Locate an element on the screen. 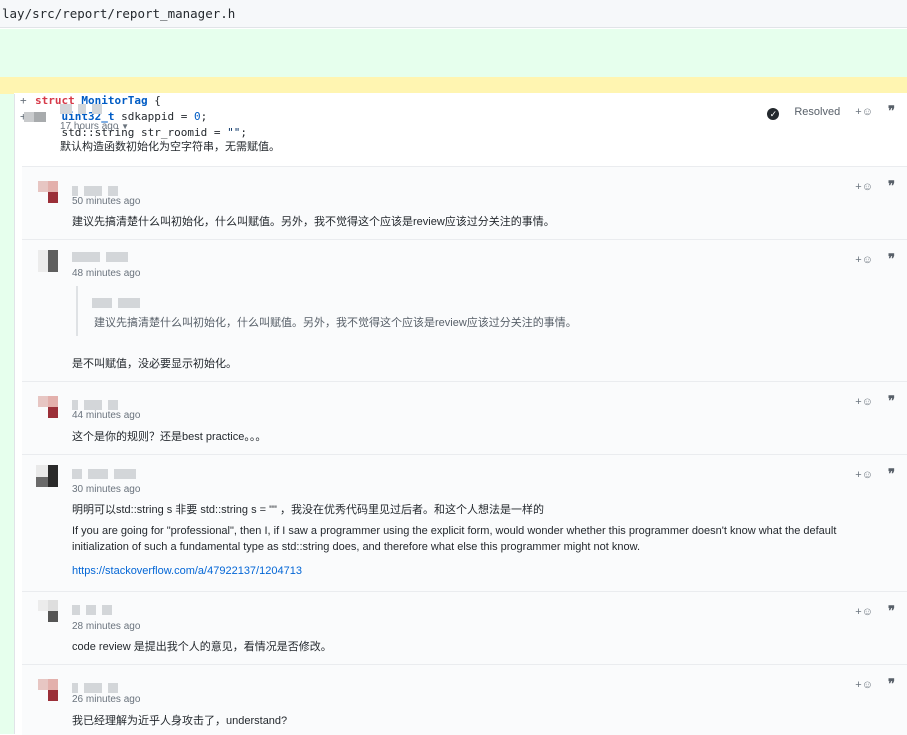  comment-body: 我已经理解为近乎人身攻击了，understand? is located at coordinates (180, 721).